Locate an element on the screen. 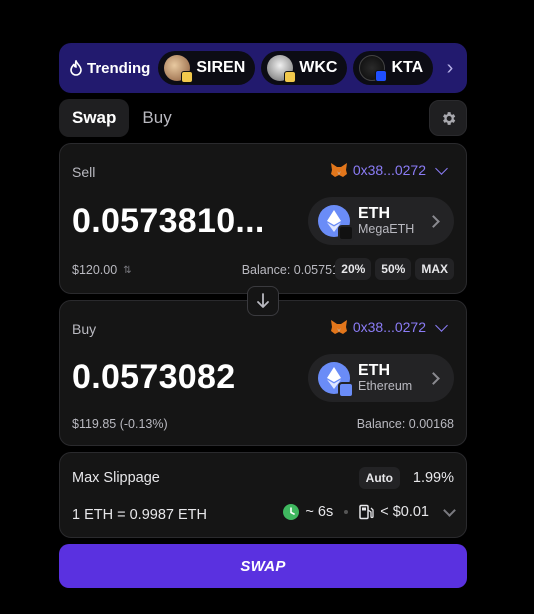 This screenshot has width=534, height=614. gas-fee: < $0.01 is located at coordinates (404, 512).